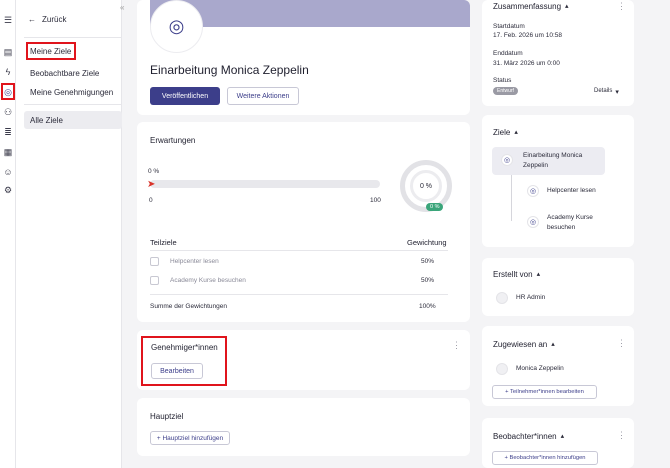 The height and width of the screenshot is (468, 670). I want to click on rocket-icon: ➤, so click(151, 184).